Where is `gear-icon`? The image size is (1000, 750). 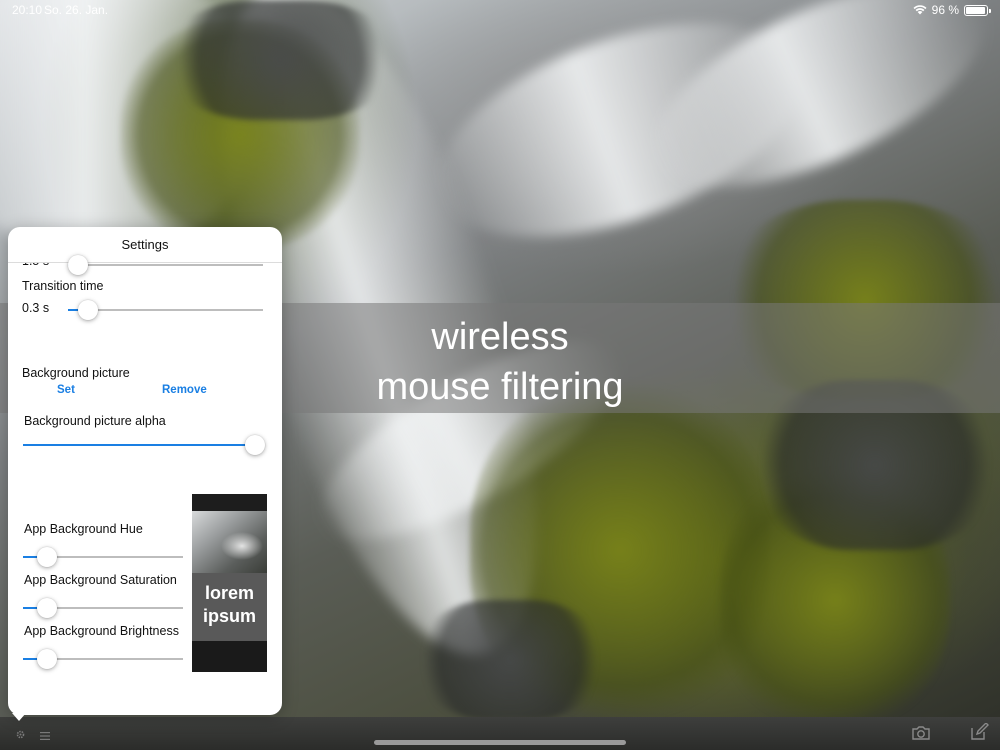 gear-icon is located at coordinates (20, 736).